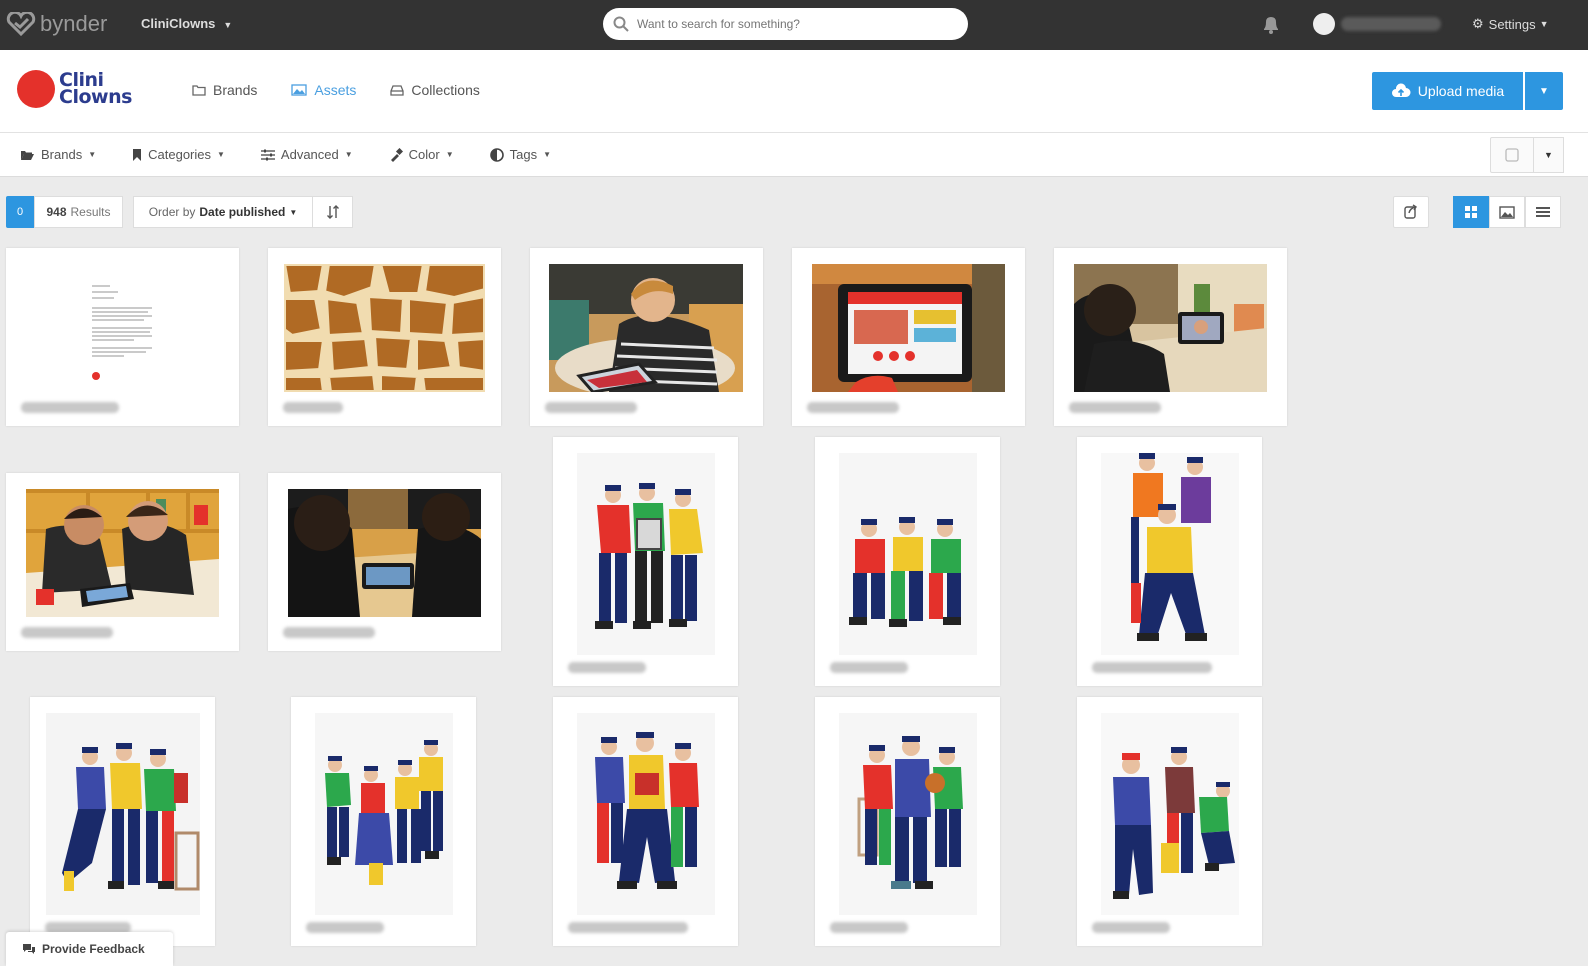  I want to click on collections-icon, so click(397, 90).